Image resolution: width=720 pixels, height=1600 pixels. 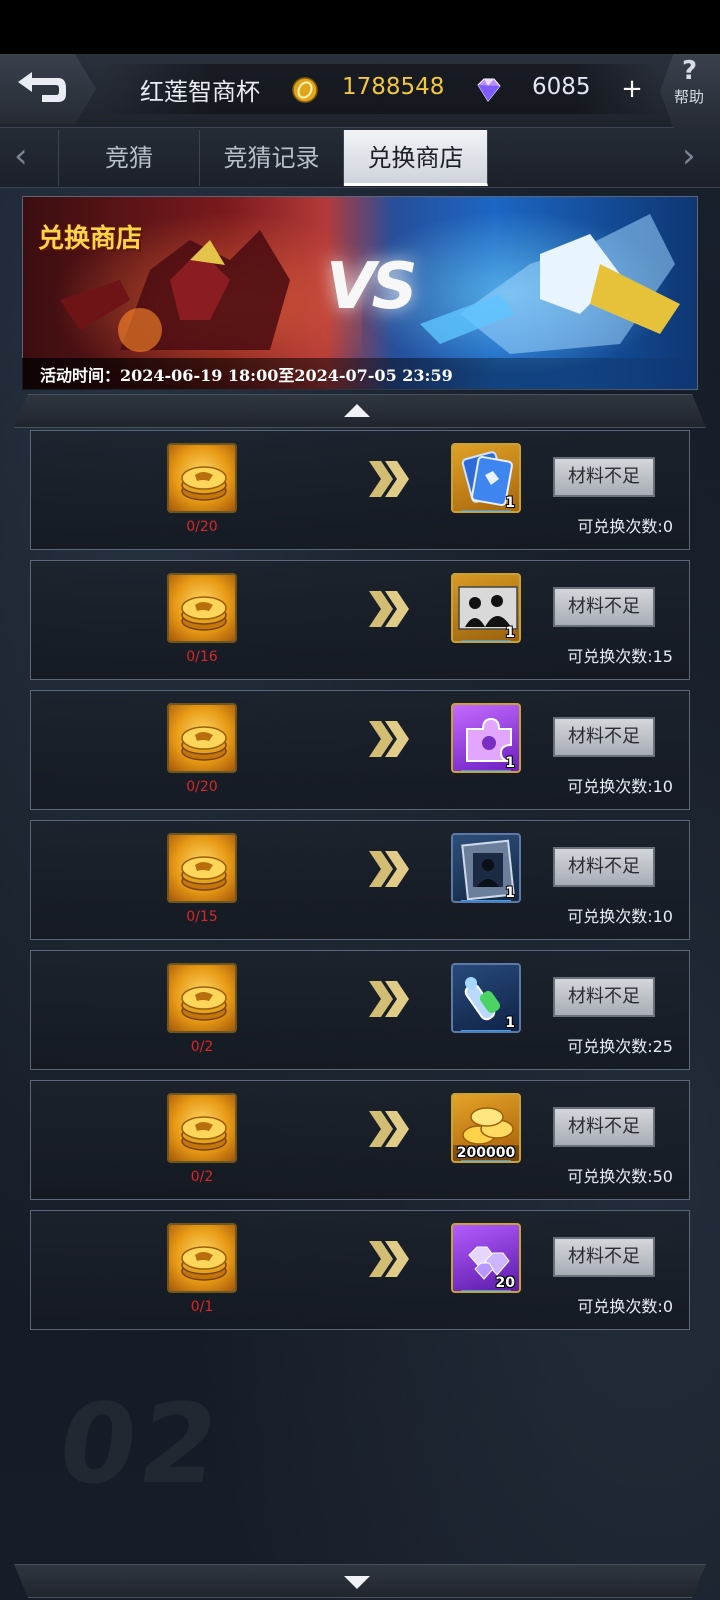 I want to click on coin-balance: 1788548, so click(x=393, y=87).